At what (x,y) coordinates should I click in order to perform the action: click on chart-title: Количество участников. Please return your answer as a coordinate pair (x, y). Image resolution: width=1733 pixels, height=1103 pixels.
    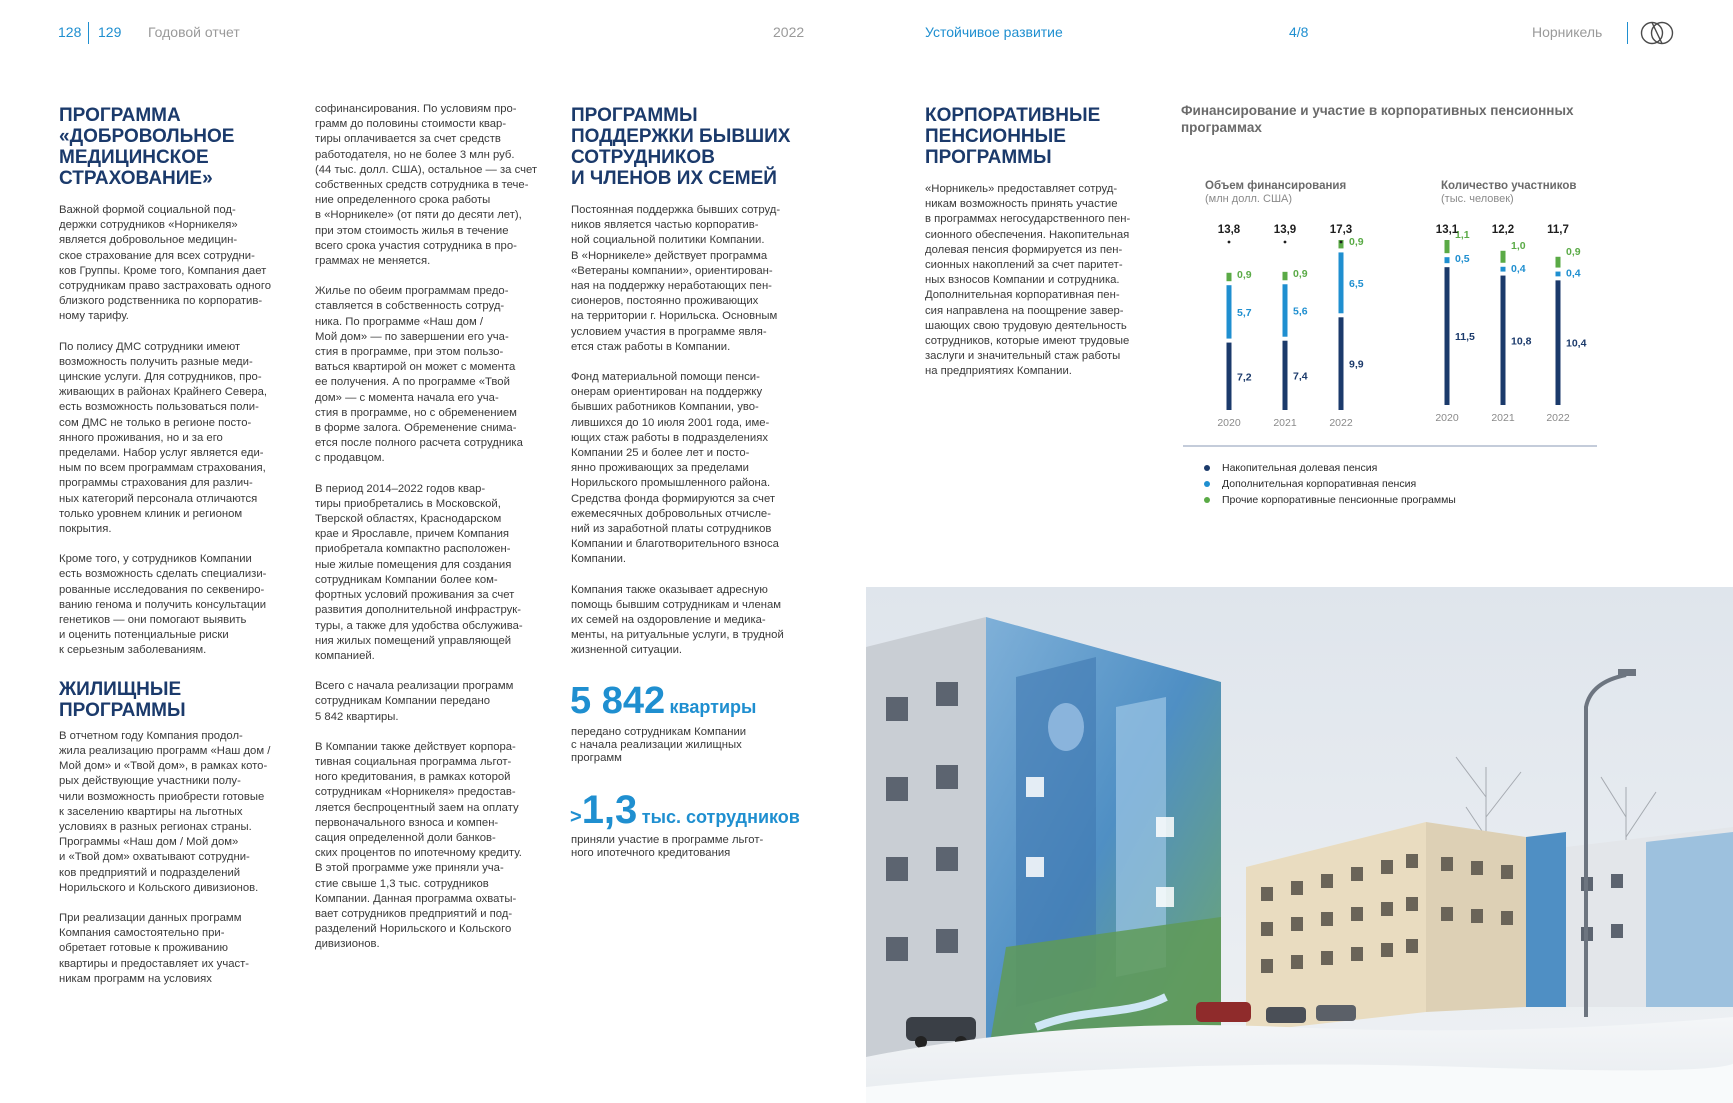
    Looking at the image, I should click on (1508, 186).